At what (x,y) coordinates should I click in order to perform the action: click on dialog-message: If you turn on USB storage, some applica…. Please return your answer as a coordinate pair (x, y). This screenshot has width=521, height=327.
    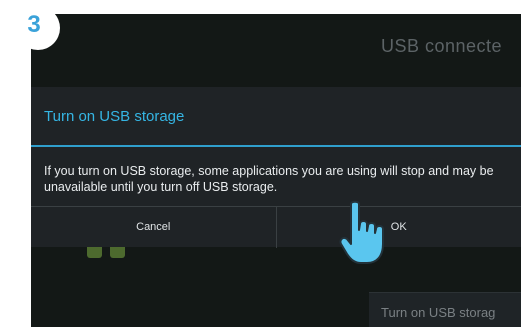
    Looking at the image, I should click on (269, 179).